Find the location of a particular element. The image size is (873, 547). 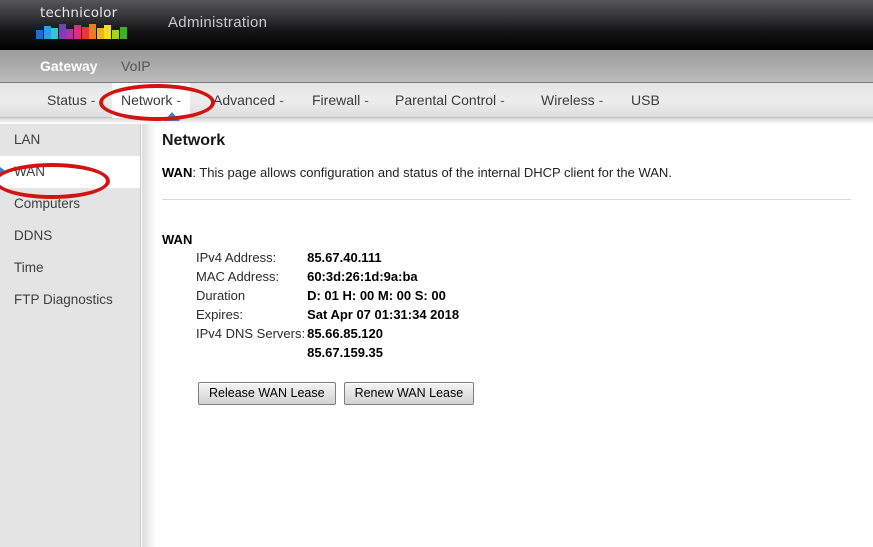

wan-section-title: WAN is located at coordinates (177, 239).